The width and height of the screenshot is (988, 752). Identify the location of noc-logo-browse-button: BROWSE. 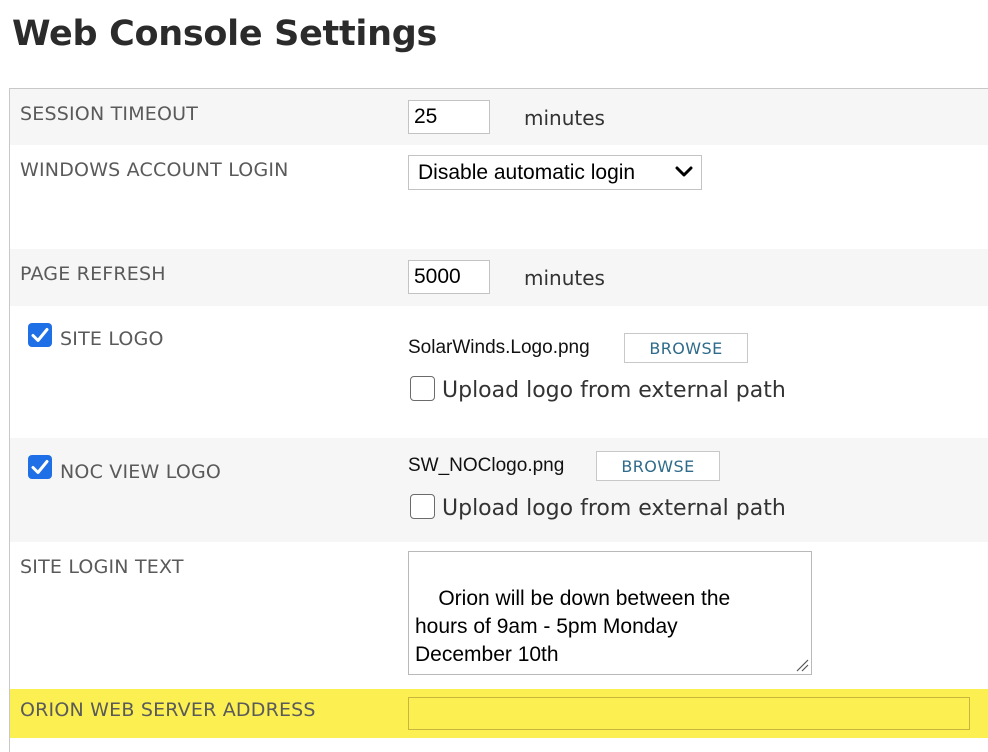
(658, 466).